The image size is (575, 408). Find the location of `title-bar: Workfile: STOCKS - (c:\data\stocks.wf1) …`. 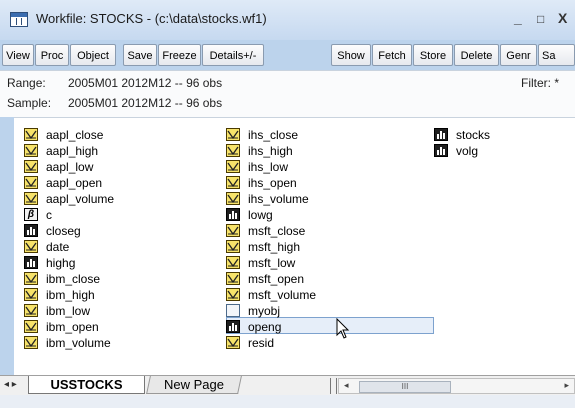

title-bar: Workfile: STOCKS - (c:\data\stocks.wf1) … is located at coordinates (287, 20).